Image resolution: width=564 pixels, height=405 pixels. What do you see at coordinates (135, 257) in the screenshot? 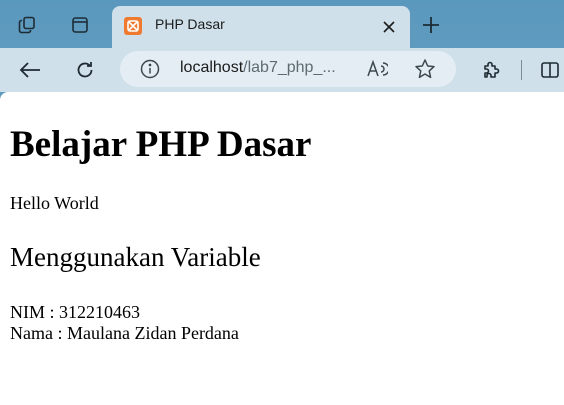
I see `section-heading: Menggunakan Variable` at bounding box center [135, 257].